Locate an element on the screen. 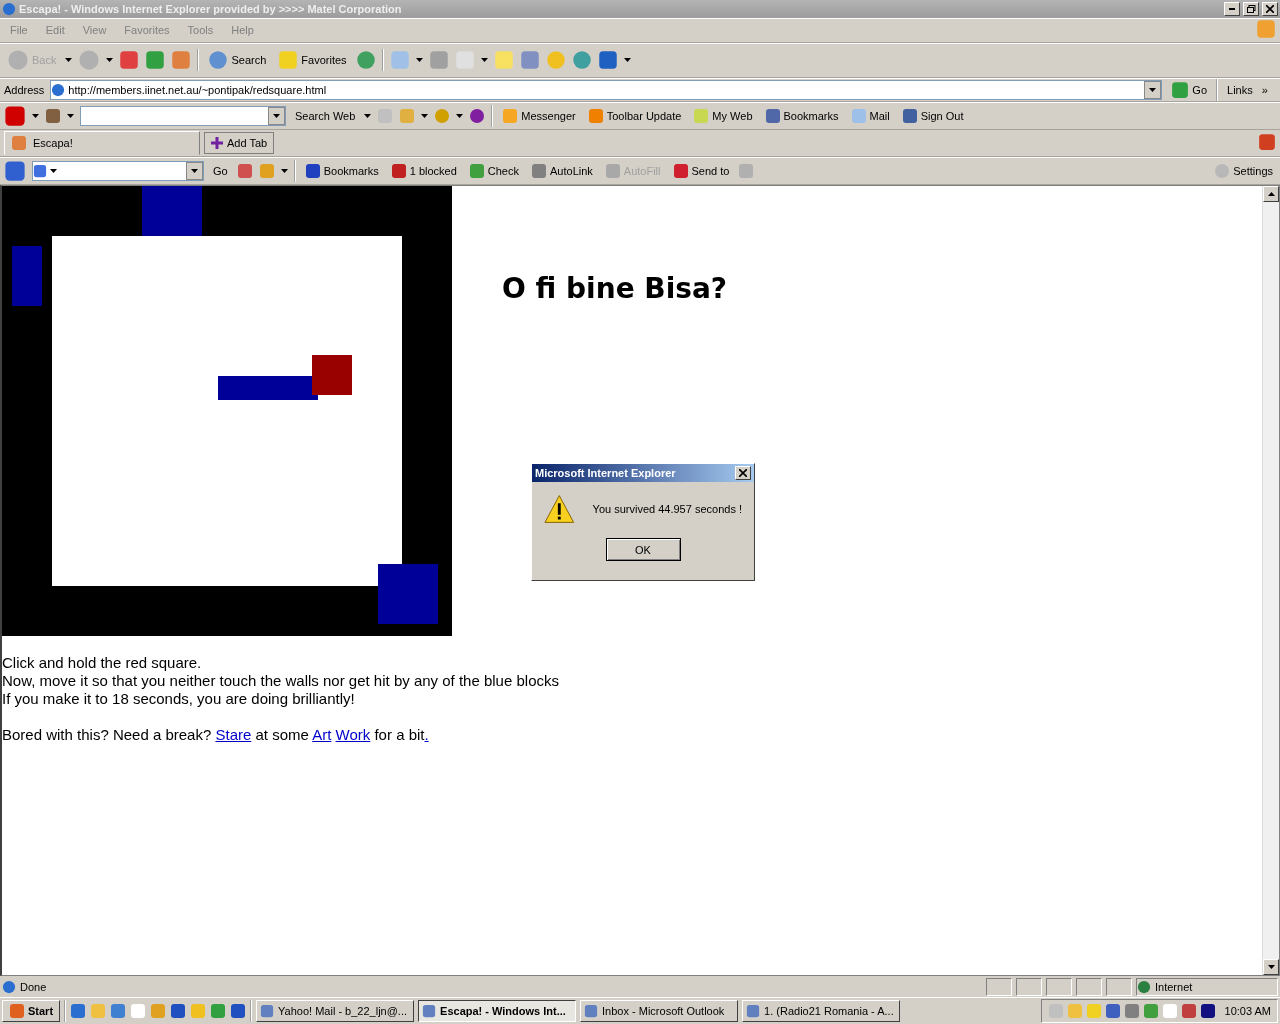  go-button: Go is located at coordinates (1189, 89).